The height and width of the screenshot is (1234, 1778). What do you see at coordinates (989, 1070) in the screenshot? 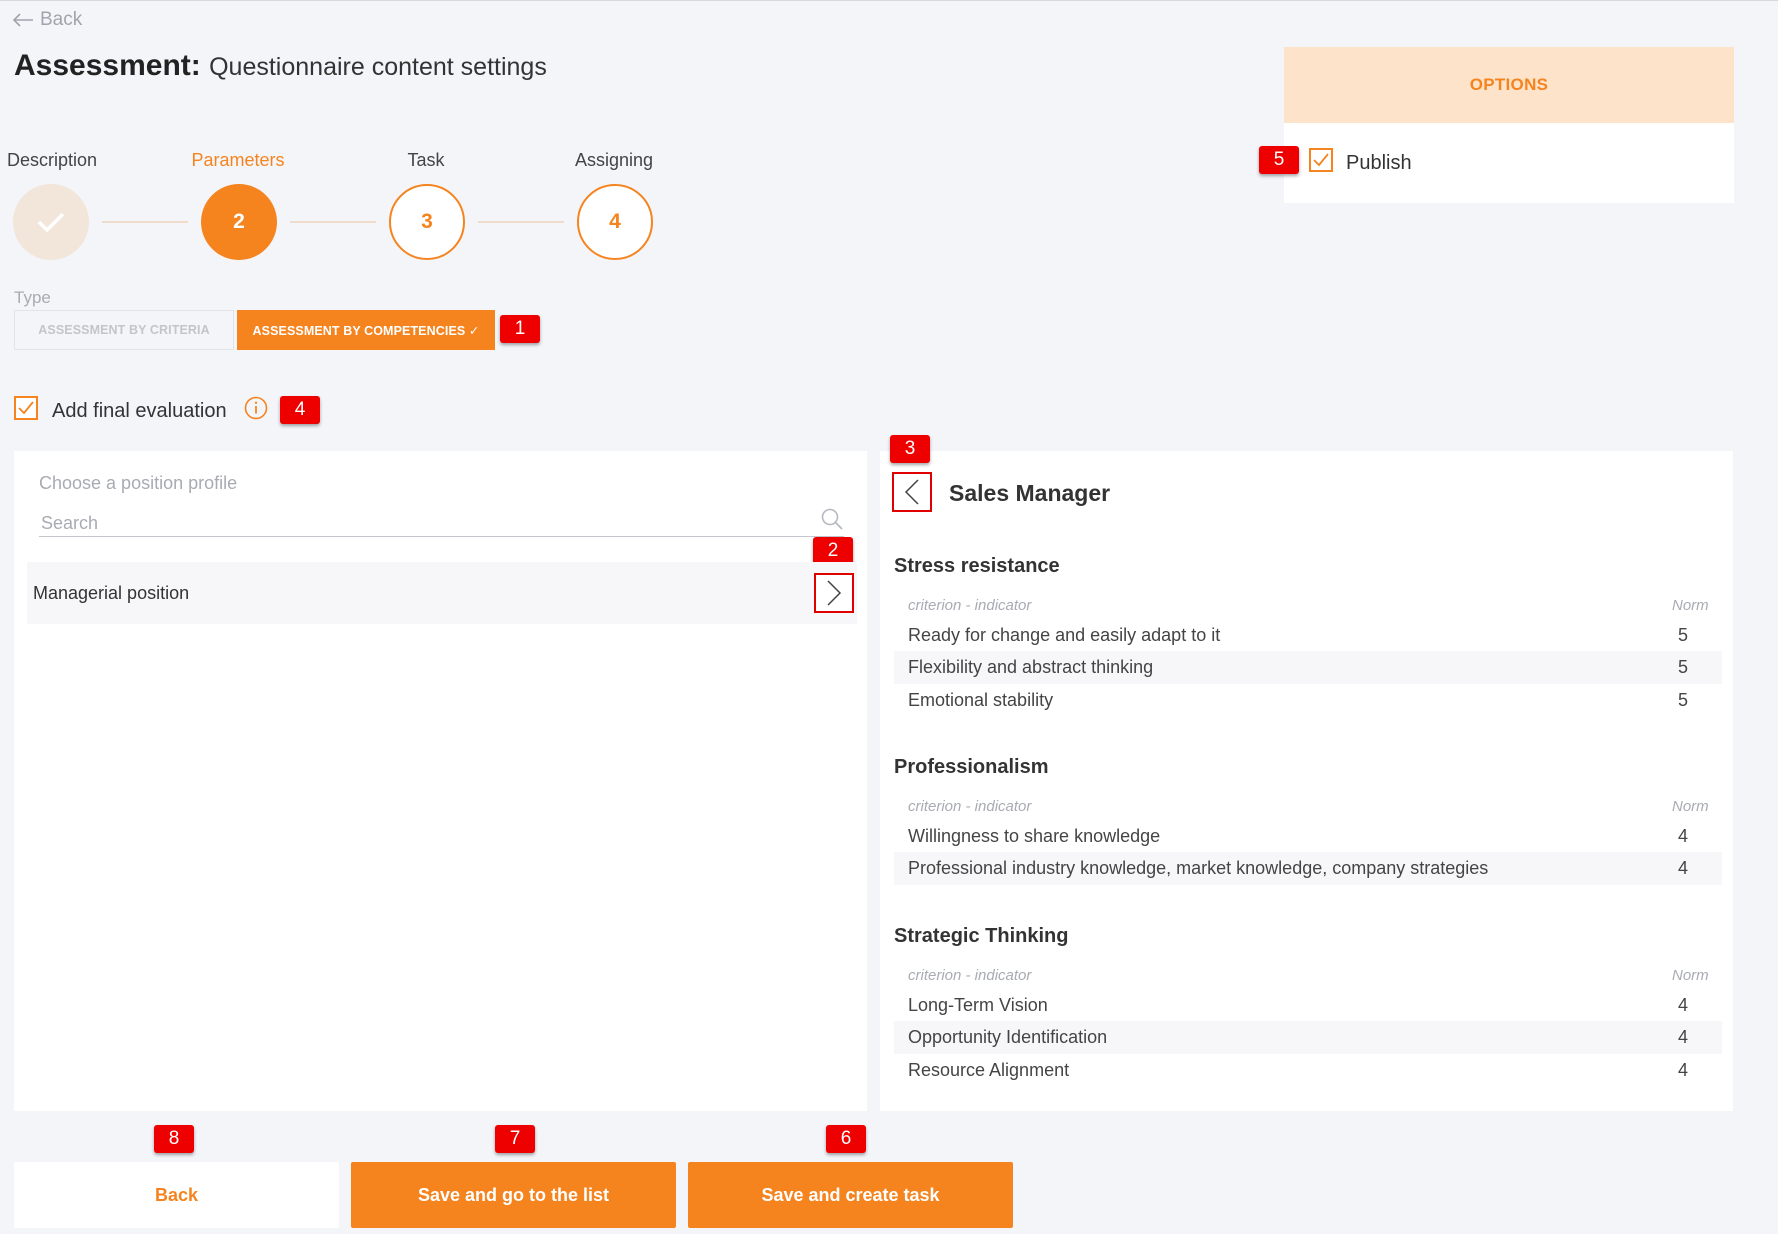
I see `criterion-name: Resource Alignment` at bounding box center [989, 1070].